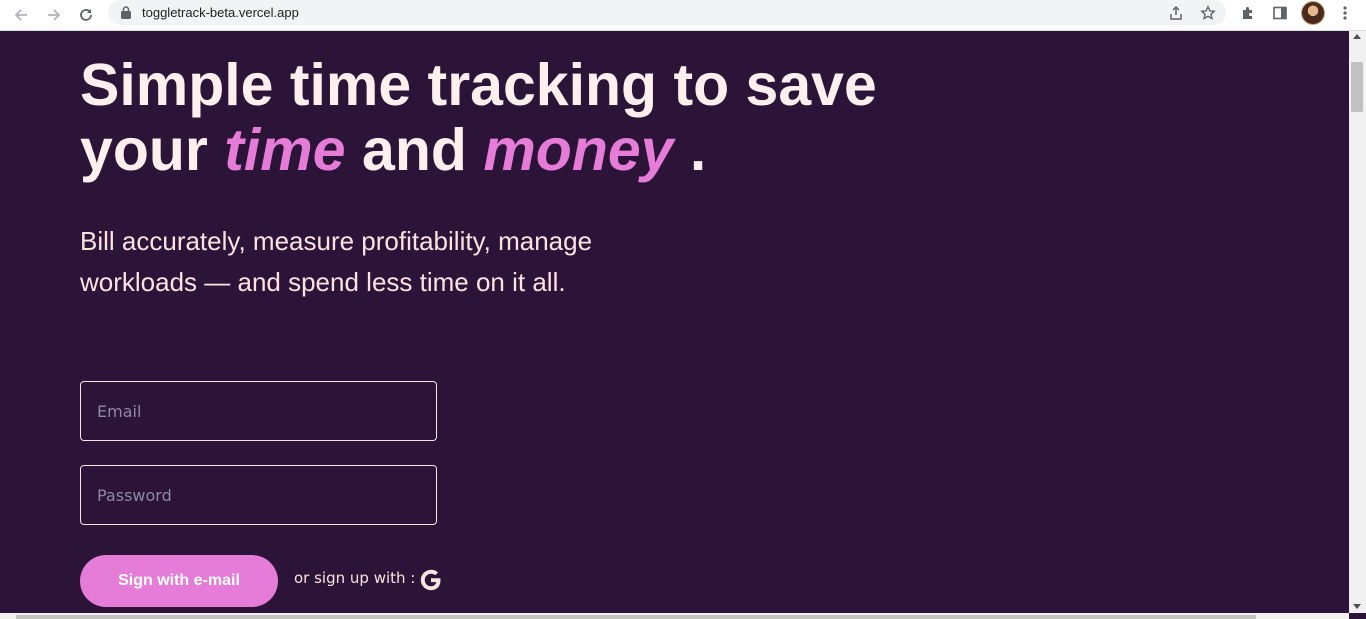 The width and height of the screenshot is (1366, 619). Describe the element at coordinates (21, 15) in the screenshot. I see `back-arrow-icon` at that location.